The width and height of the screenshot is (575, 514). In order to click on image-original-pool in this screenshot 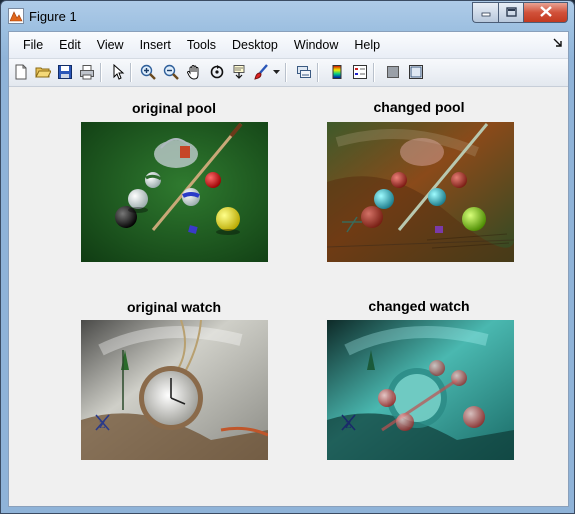, I will do `click(174, 192)`.